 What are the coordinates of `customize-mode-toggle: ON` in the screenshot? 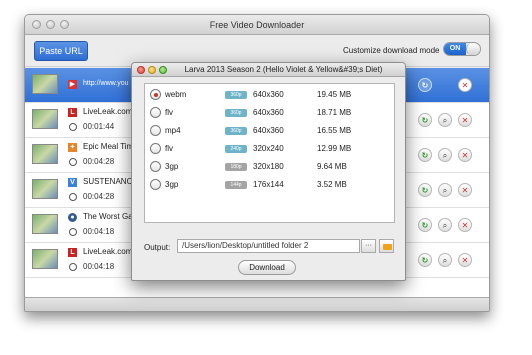 It's located at (462, 49).